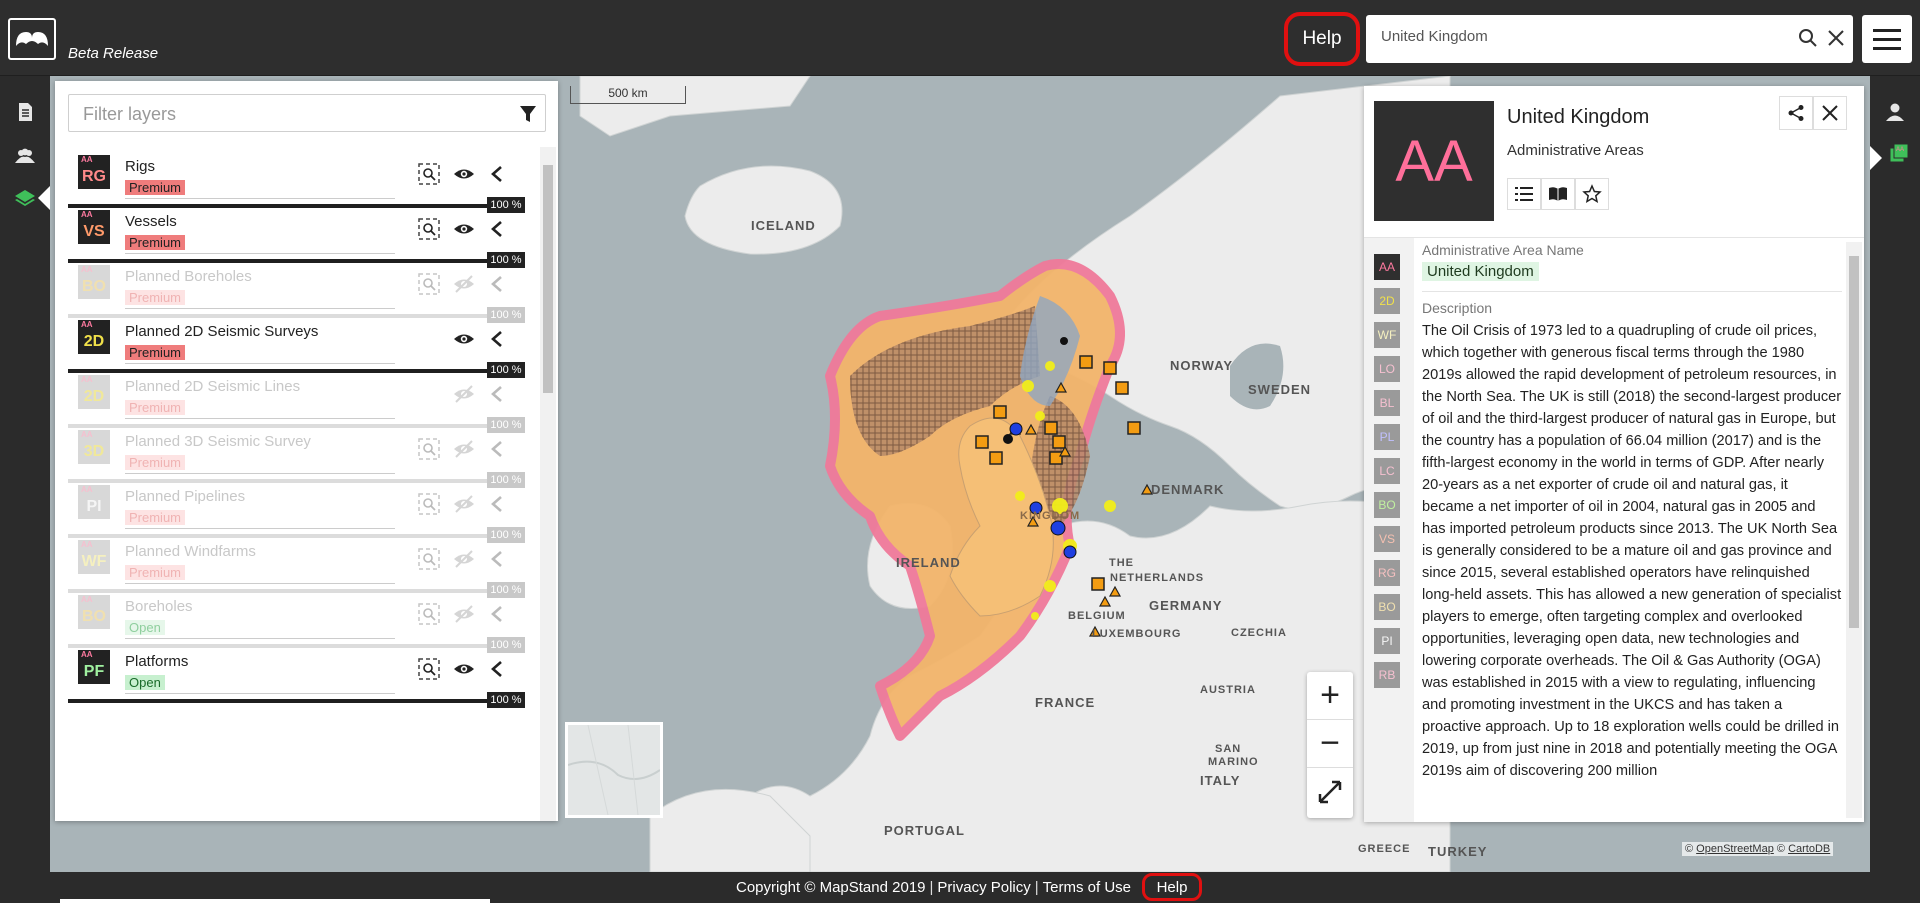 The width and height of the screenshot is (1920, 903). Describe the element at coordinates (1387, 403) in the screenshot. I see `related-layer-badge: BL` at that location.